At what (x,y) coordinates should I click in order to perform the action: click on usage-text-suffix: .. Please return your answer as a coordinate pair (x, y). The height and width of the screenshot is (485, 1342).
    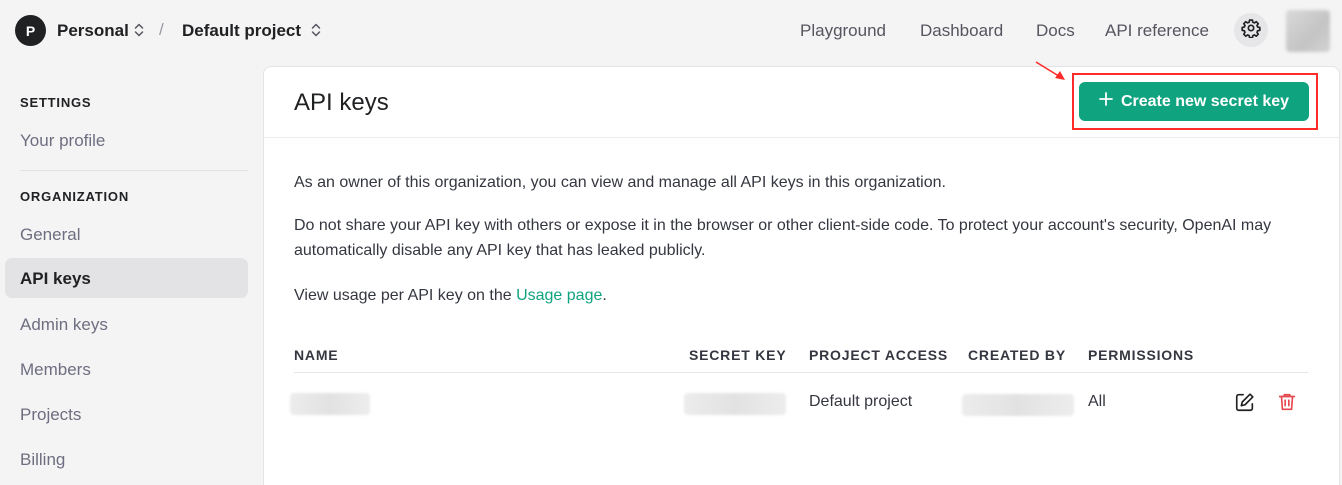
    Looking at the image, I should click on (604, 295).